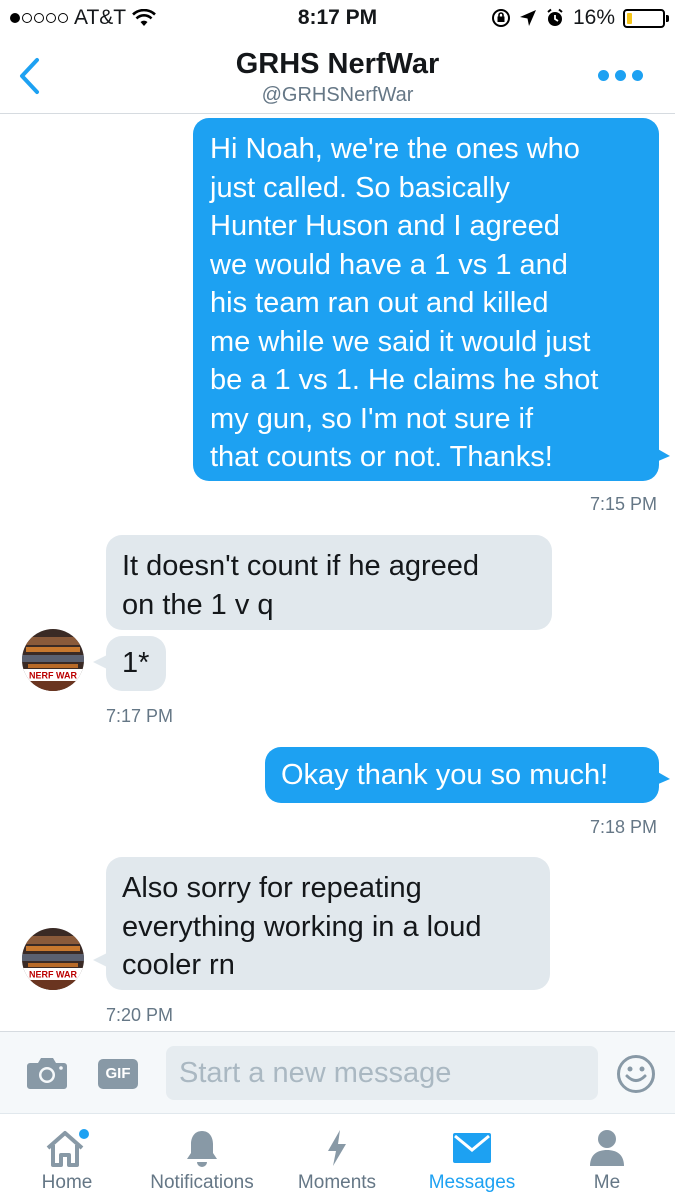  I want to click on message-line: on the 1 v q, so click(198, 604).